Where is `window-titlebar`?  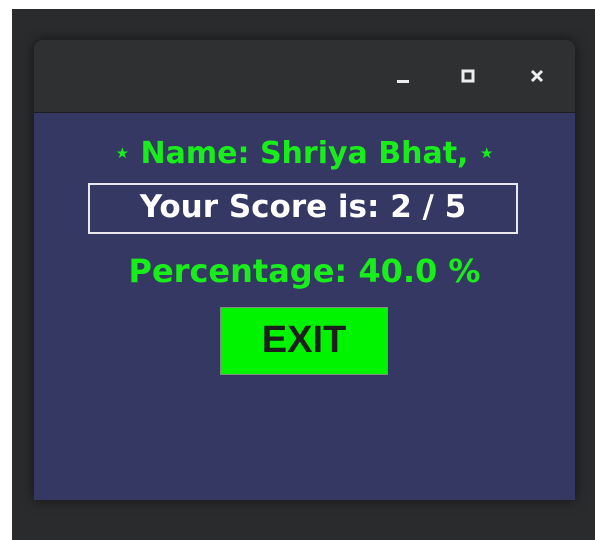 window-titlebar is located at coordinates (304, 76).